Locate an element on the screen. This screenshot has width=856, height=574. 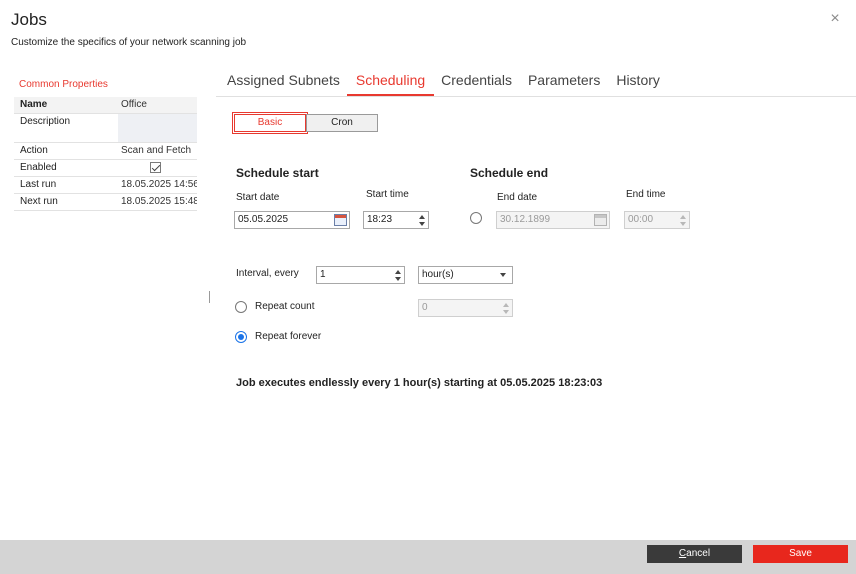
start-time-value: 18:23 is located at coordinates (380, 219).